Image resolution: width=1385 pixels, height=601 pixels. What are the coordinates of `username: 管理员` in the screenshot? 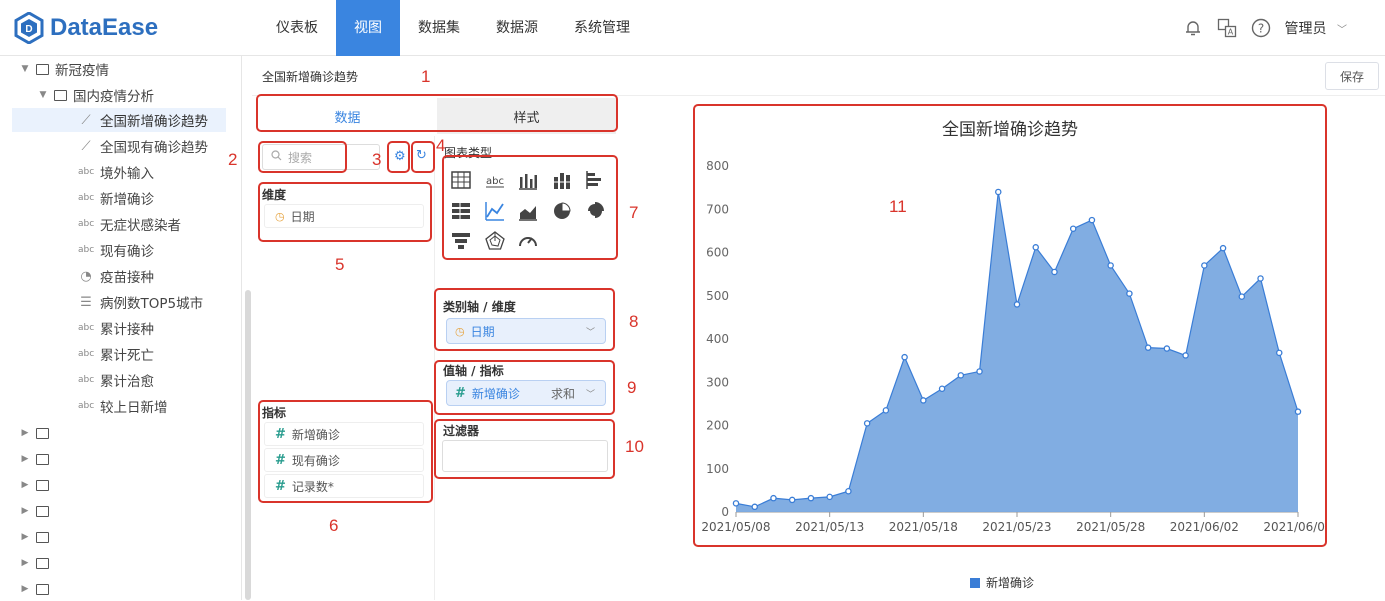 It's located at (1305, 29).